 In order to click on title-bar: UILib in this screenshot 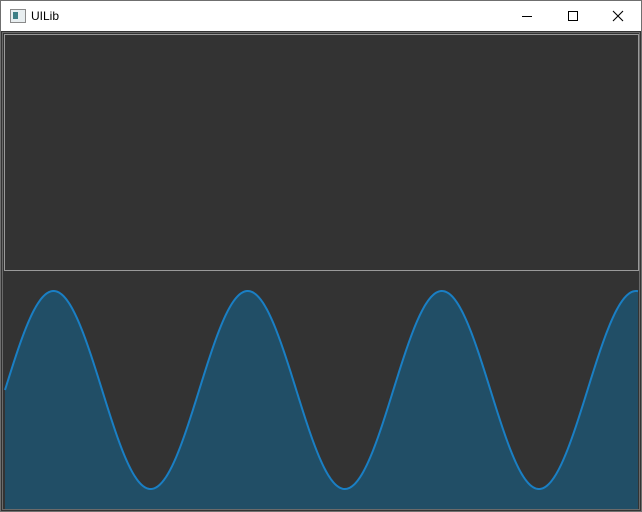, I will do `click(321, 16)`.